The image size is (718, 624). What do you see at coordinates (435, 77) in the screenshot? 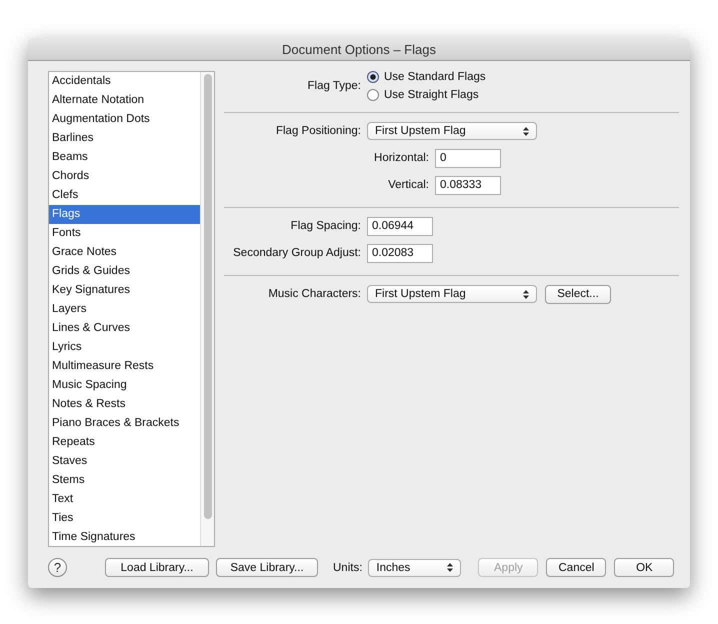
I see `radio-label: Use Standard Flags` at bounding box center [435, 77].